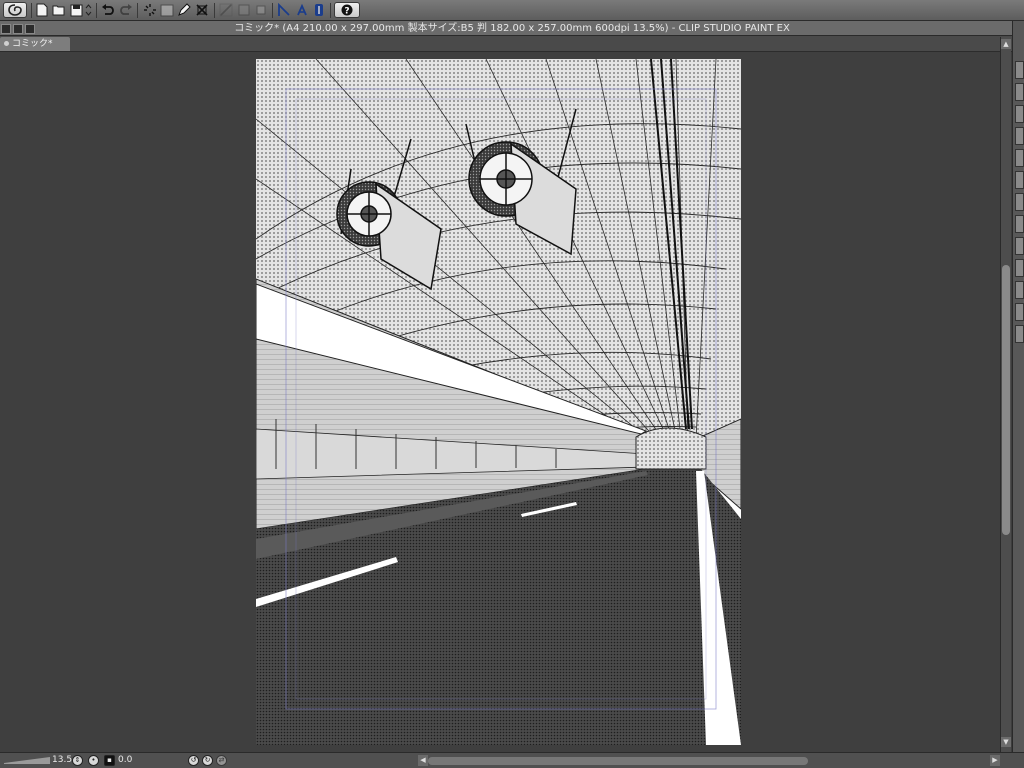 The width and height of the screenshot is (1024, 768). Describe the element at coordinates (76, 10) in the screenshot. I see `save-icon` at that location.